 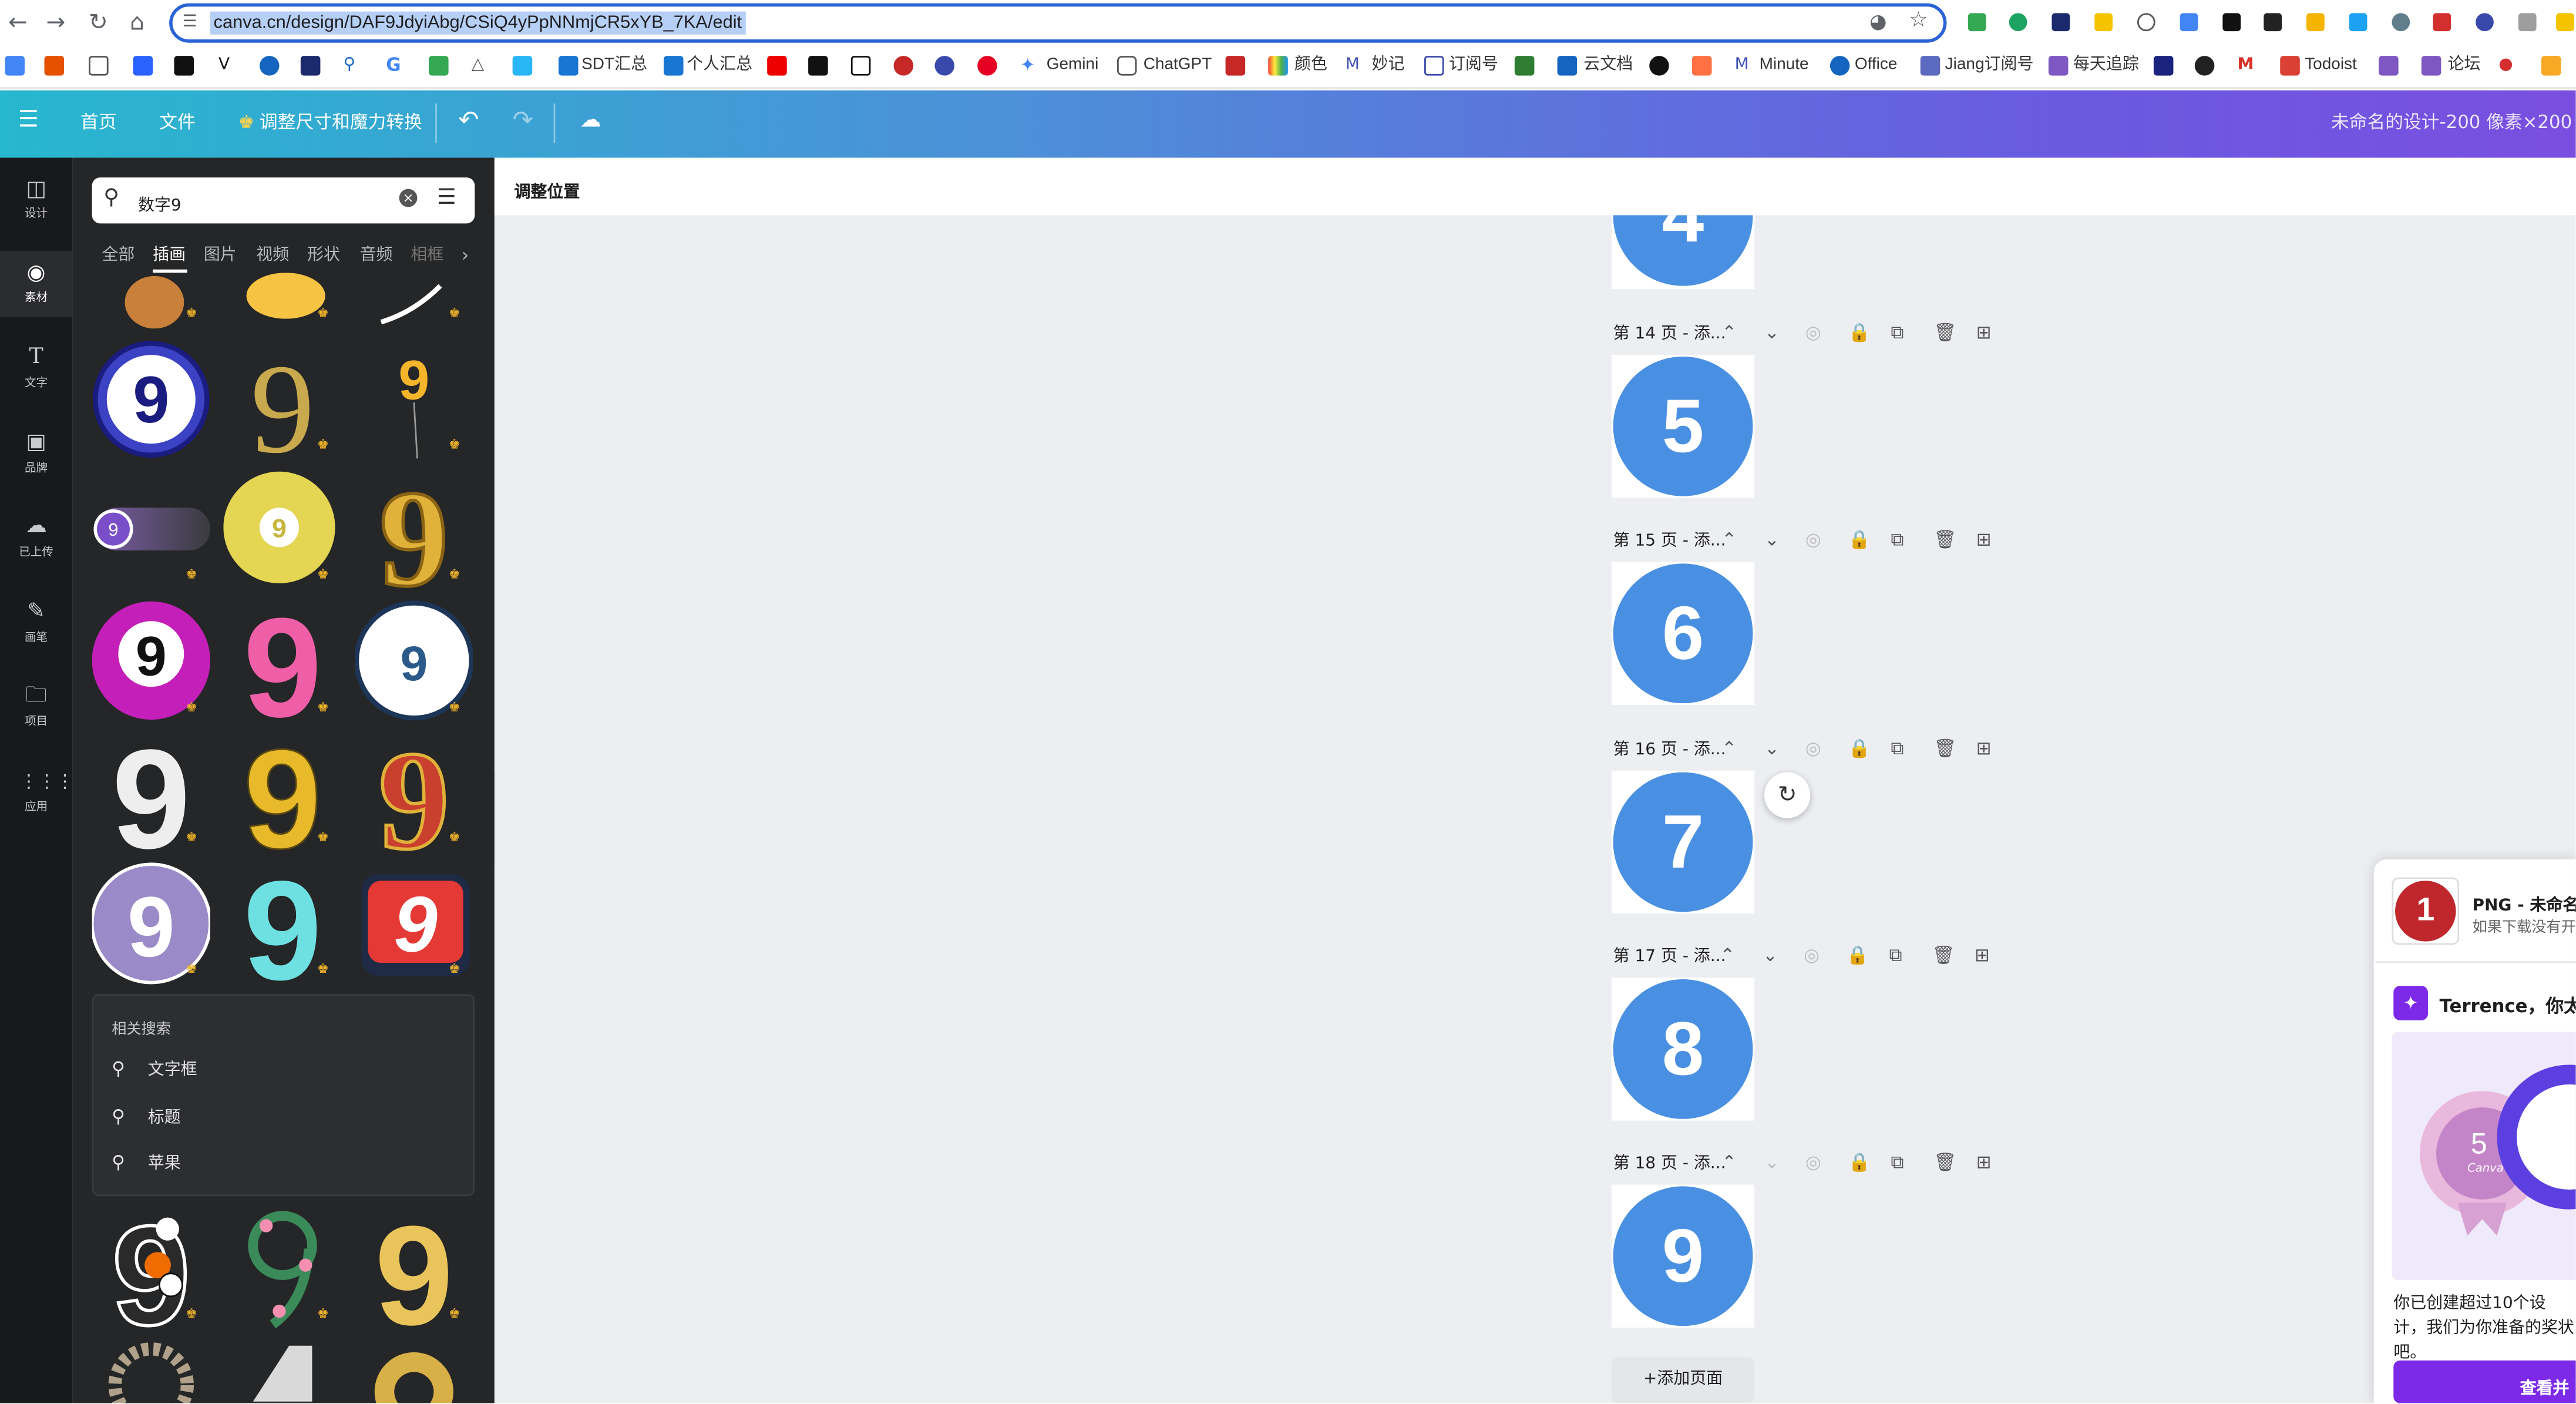 I want to click on site-info-icon: ☰, so click(x=189, y=22).